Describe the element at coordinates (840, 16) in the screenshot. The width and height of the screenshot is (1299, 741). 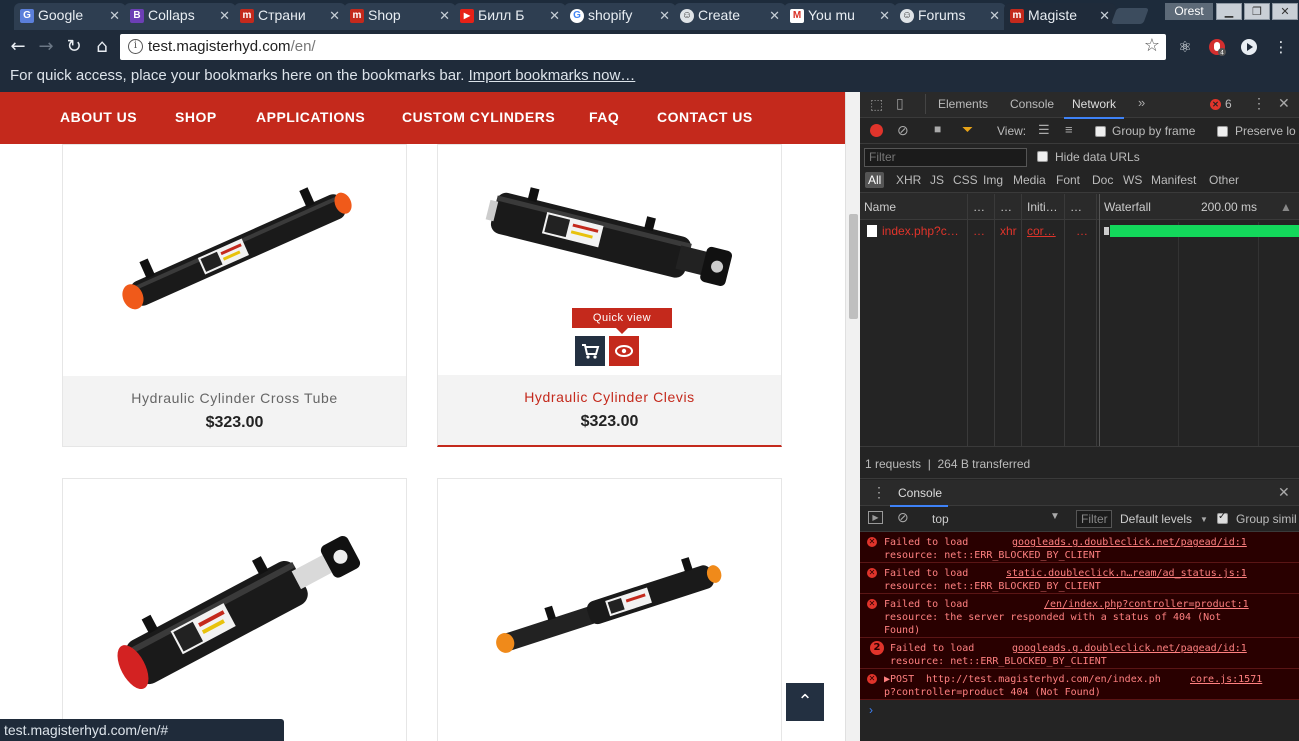
I see `tab-gmail: M You mu ✕` at that location.